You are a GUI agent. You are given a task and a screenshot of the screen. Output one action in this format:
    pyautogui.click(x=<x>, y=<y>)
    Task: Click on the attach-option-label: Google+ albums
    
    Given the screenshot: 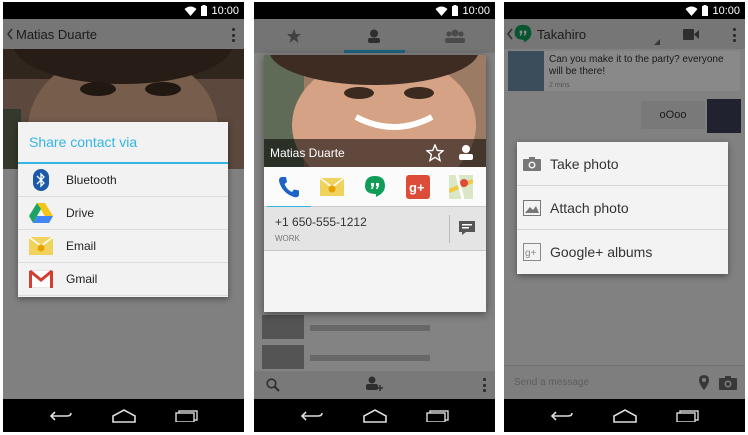 What is the action you would take?
    pyautogui.click(x=601, y=252)
    